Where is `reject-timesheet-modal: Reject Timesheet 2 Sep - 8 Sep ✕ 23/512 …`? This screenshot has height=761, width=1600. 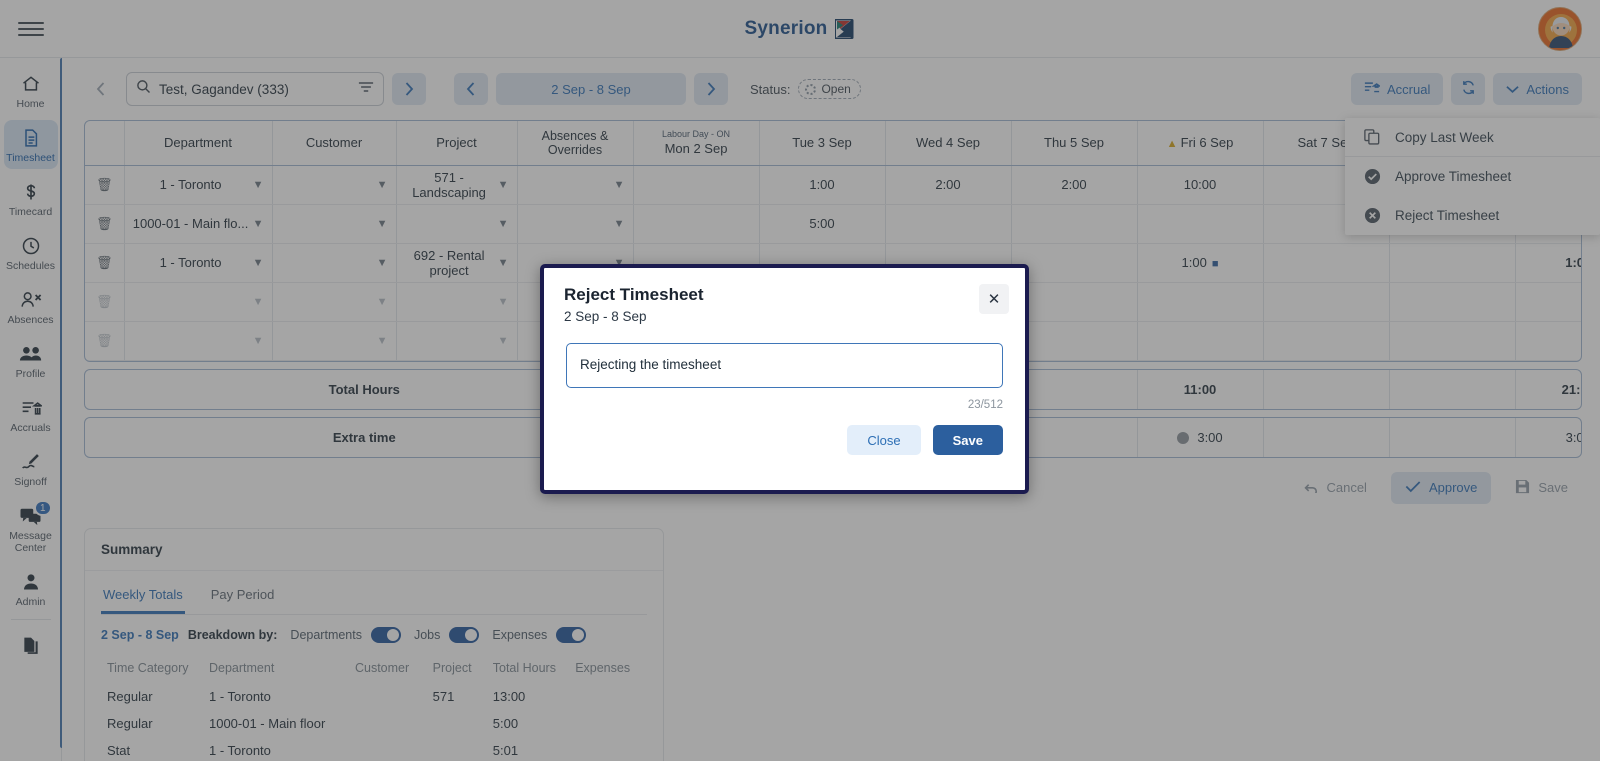 reject-timesheet-modal: Reject Timesheet 2 Sep - 8 Sep ✕ 23/512 … is located at coordinates (784, 379).